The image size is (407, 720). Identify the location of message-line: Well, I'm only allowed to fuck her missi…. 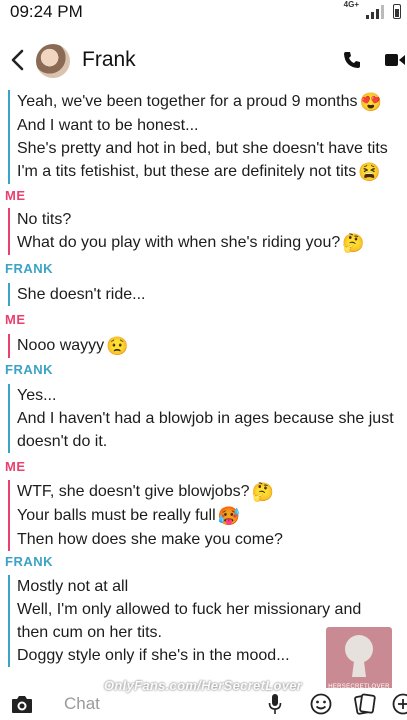
(189, 609).